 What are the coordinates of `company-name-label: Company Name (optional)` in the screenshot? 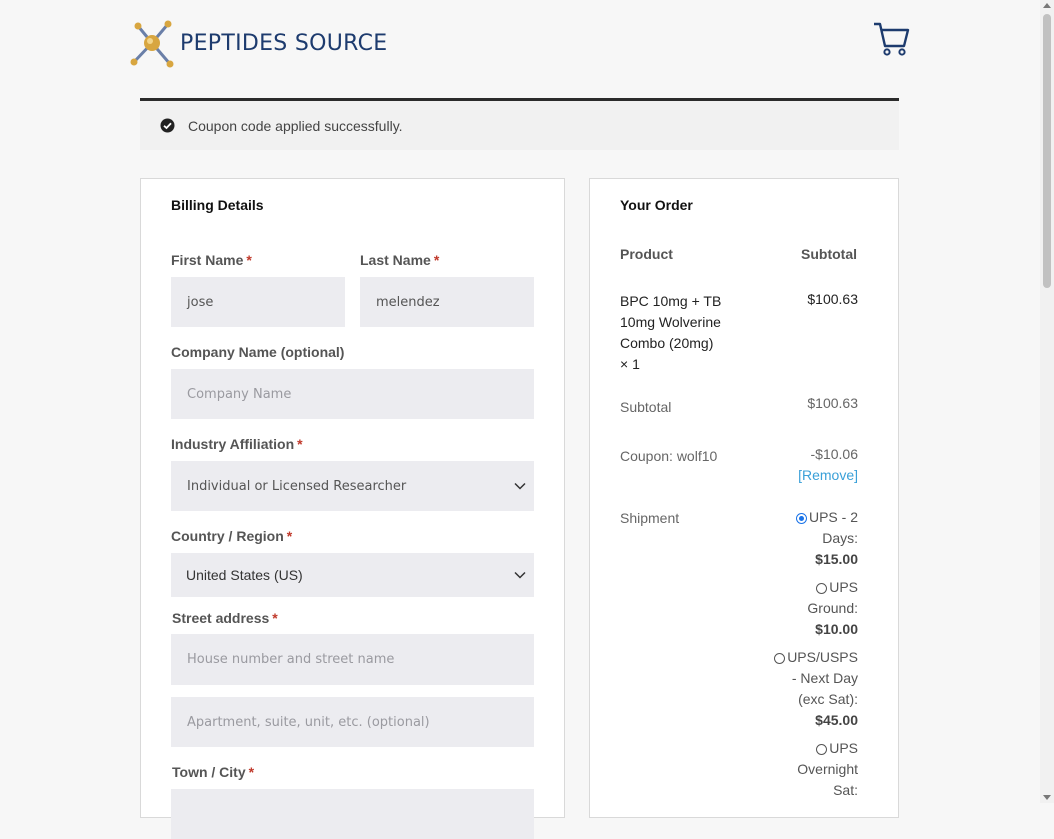 It's located at (258, 352).